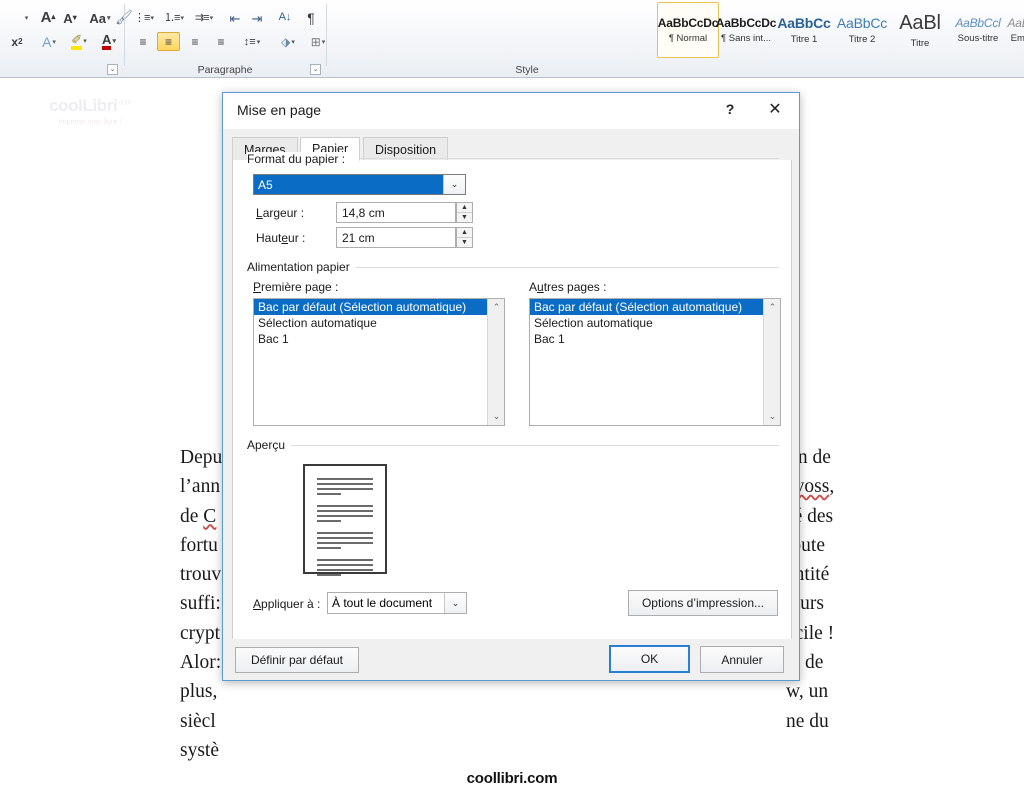 Image resolution: width=1024 pixels, height=787 pixels. Describe the element at coordinates (299, 159) in the screenshot. I see `paper-format-group-label: Format du papier :` at that location.